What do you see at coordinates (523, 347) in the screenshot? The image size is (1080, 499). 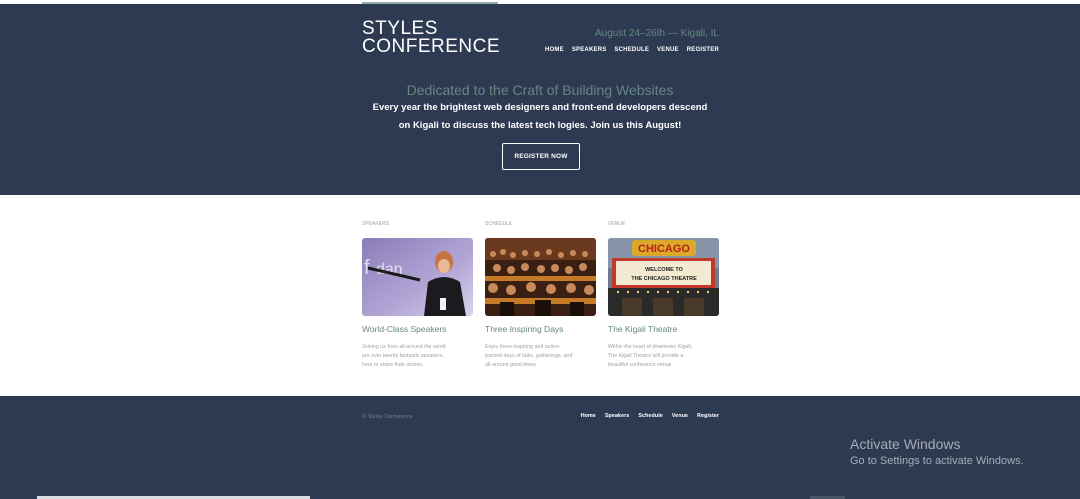 I see `schedule-desc-line-1: Enjoy three inspiring and action-` at bounding box center [523, 347].